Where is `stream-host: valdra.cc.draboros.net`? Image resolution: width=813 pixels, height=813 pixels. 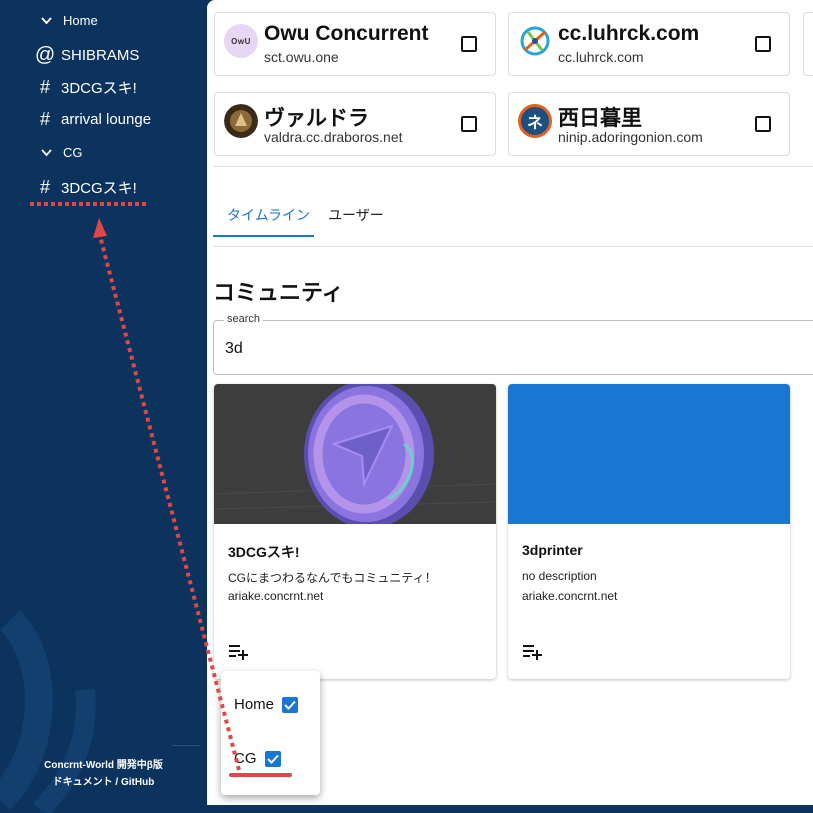
stream-host: valdra.cc.draboros.net is located at coordinates (333, 137).